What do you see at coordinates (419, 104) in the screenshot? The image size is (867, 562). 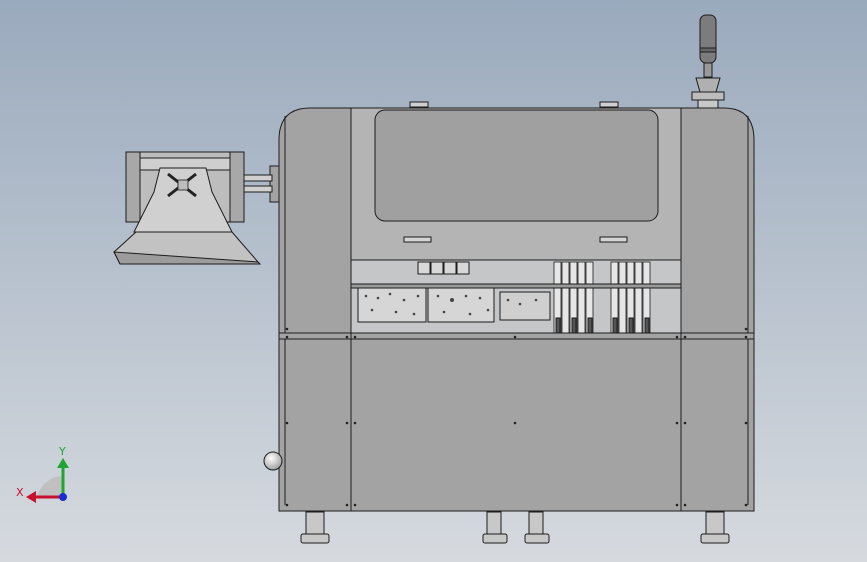 I see `roof-handle-left` at bounding box center [419, 104].